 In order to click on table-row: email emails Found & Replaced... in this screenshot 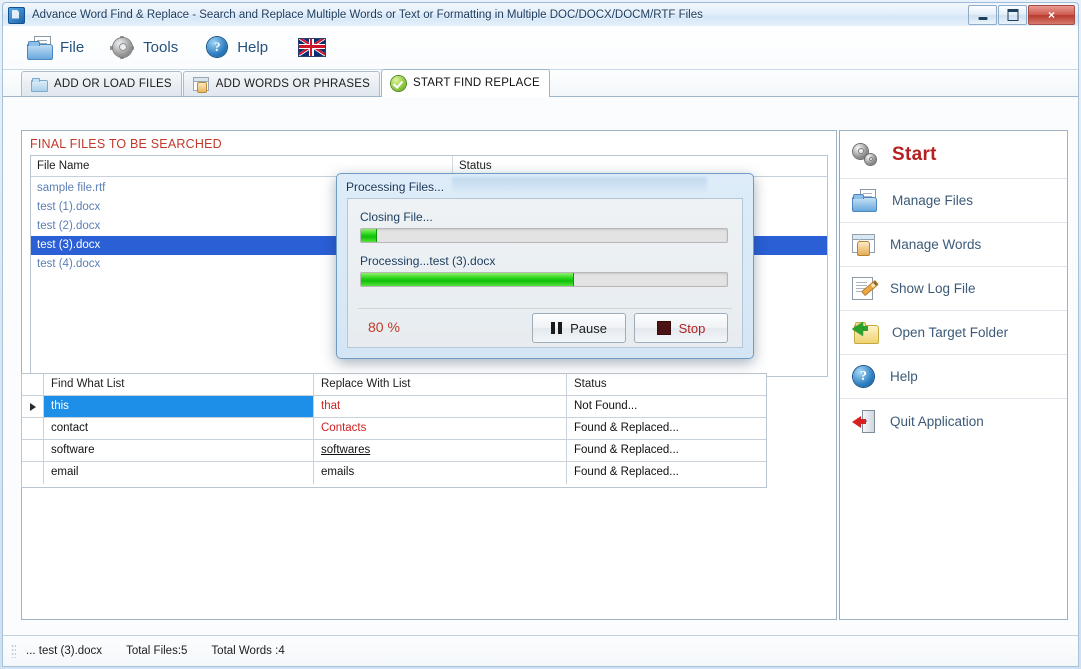, I will do `click(394, 473)`.